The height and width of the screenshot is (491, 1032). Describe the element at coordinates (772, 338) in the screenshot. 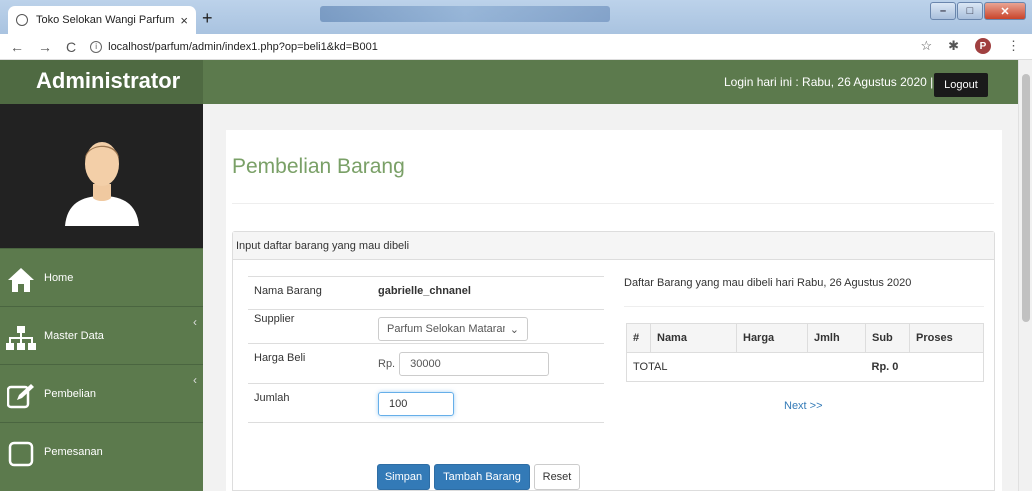

I see `column-header: Harga` at that location.